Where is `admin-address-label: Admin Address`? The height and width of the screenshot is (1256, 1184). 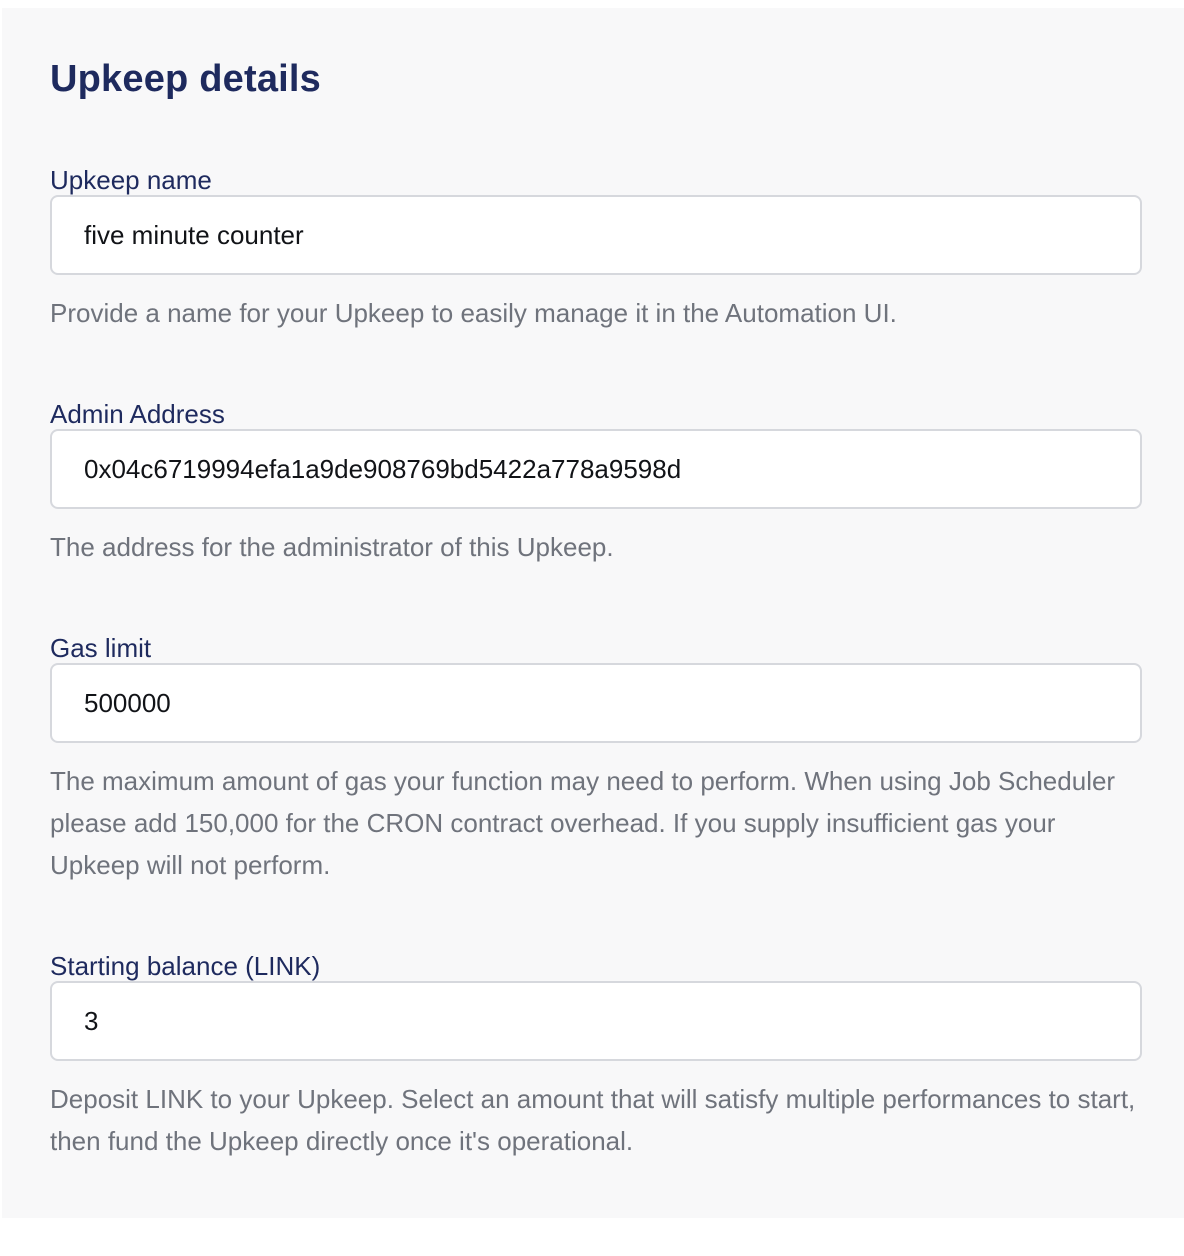 admin-address-label: Admin Address is located at coordinates (137, 414).